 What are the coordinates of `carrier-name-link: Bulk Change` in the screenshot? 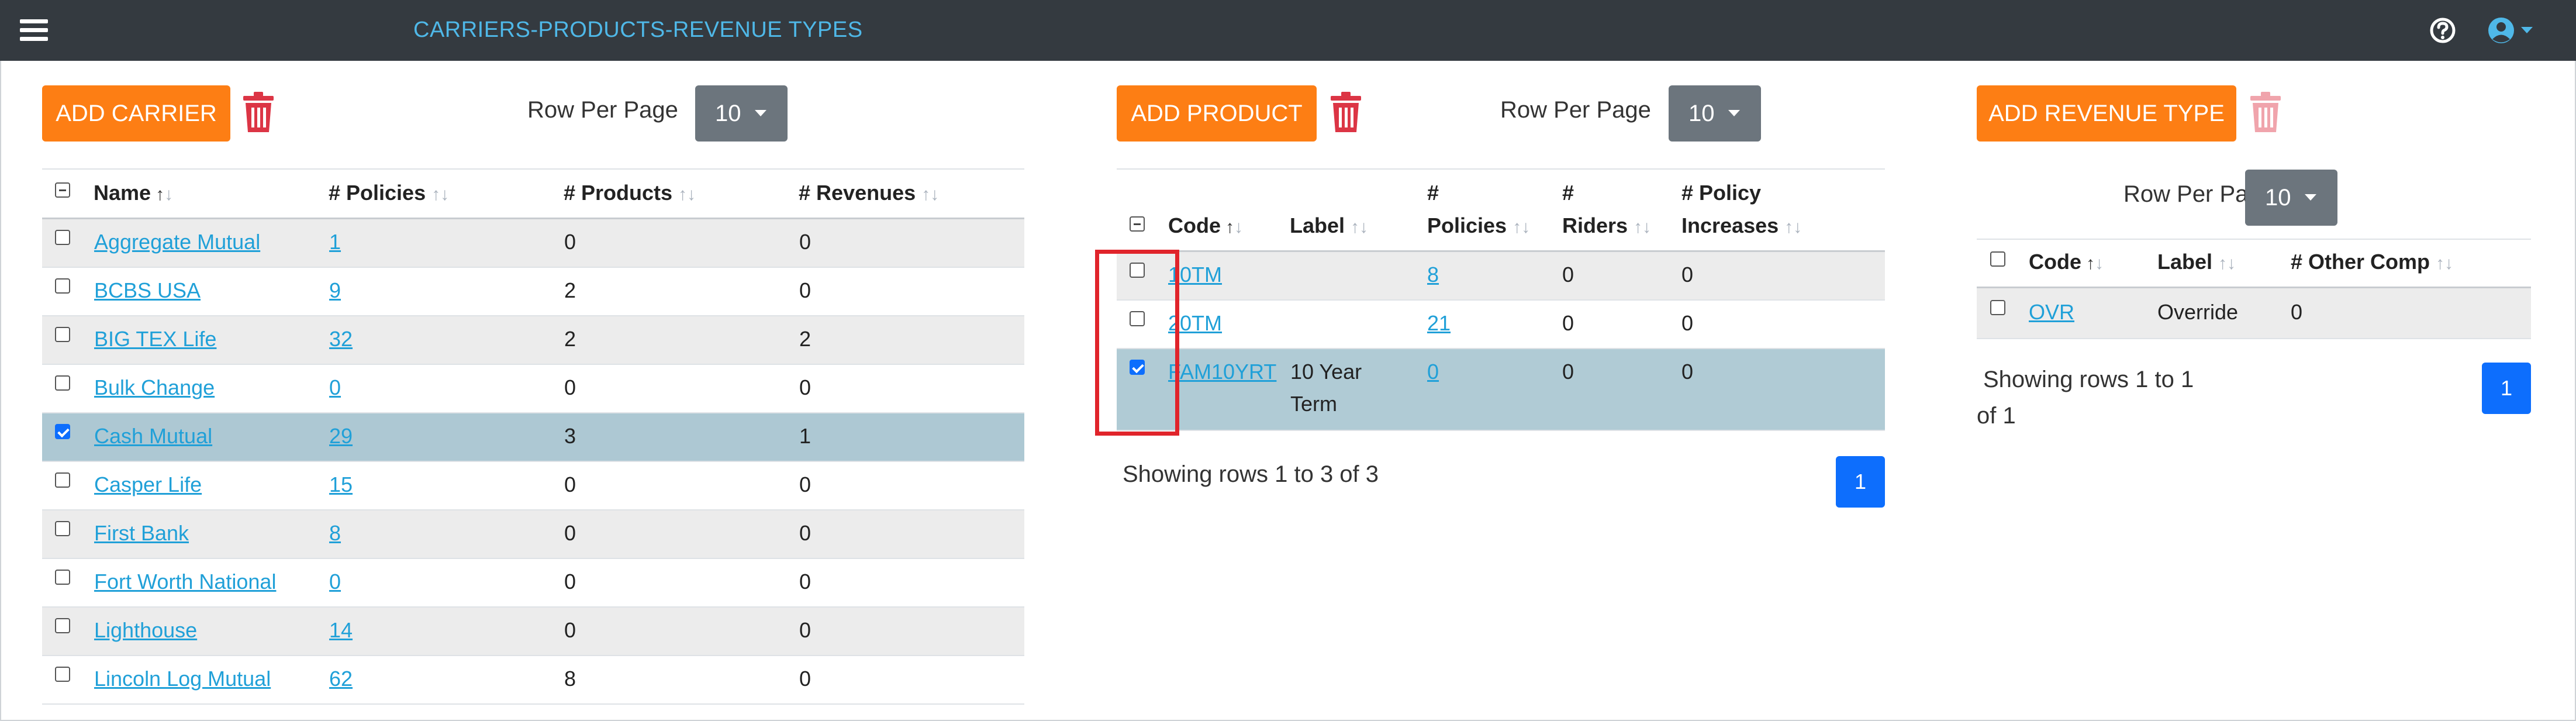 It's located at (154, 387).